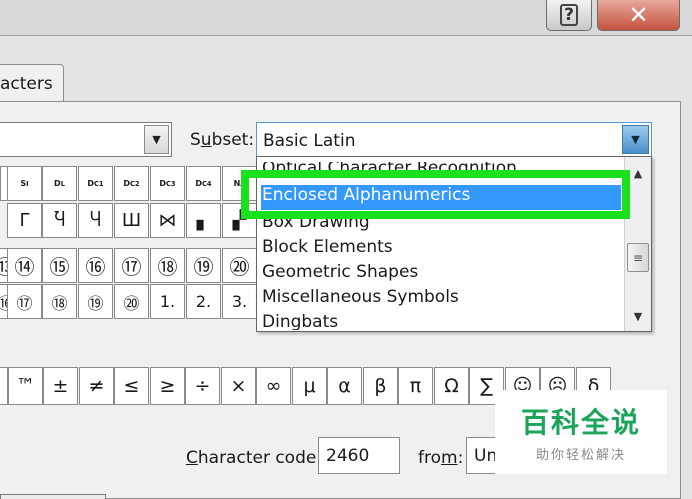 Image resolution: width=692 pixels, height=499 pixels. I want to click on grip-icon: ≡, so click(638, 257).